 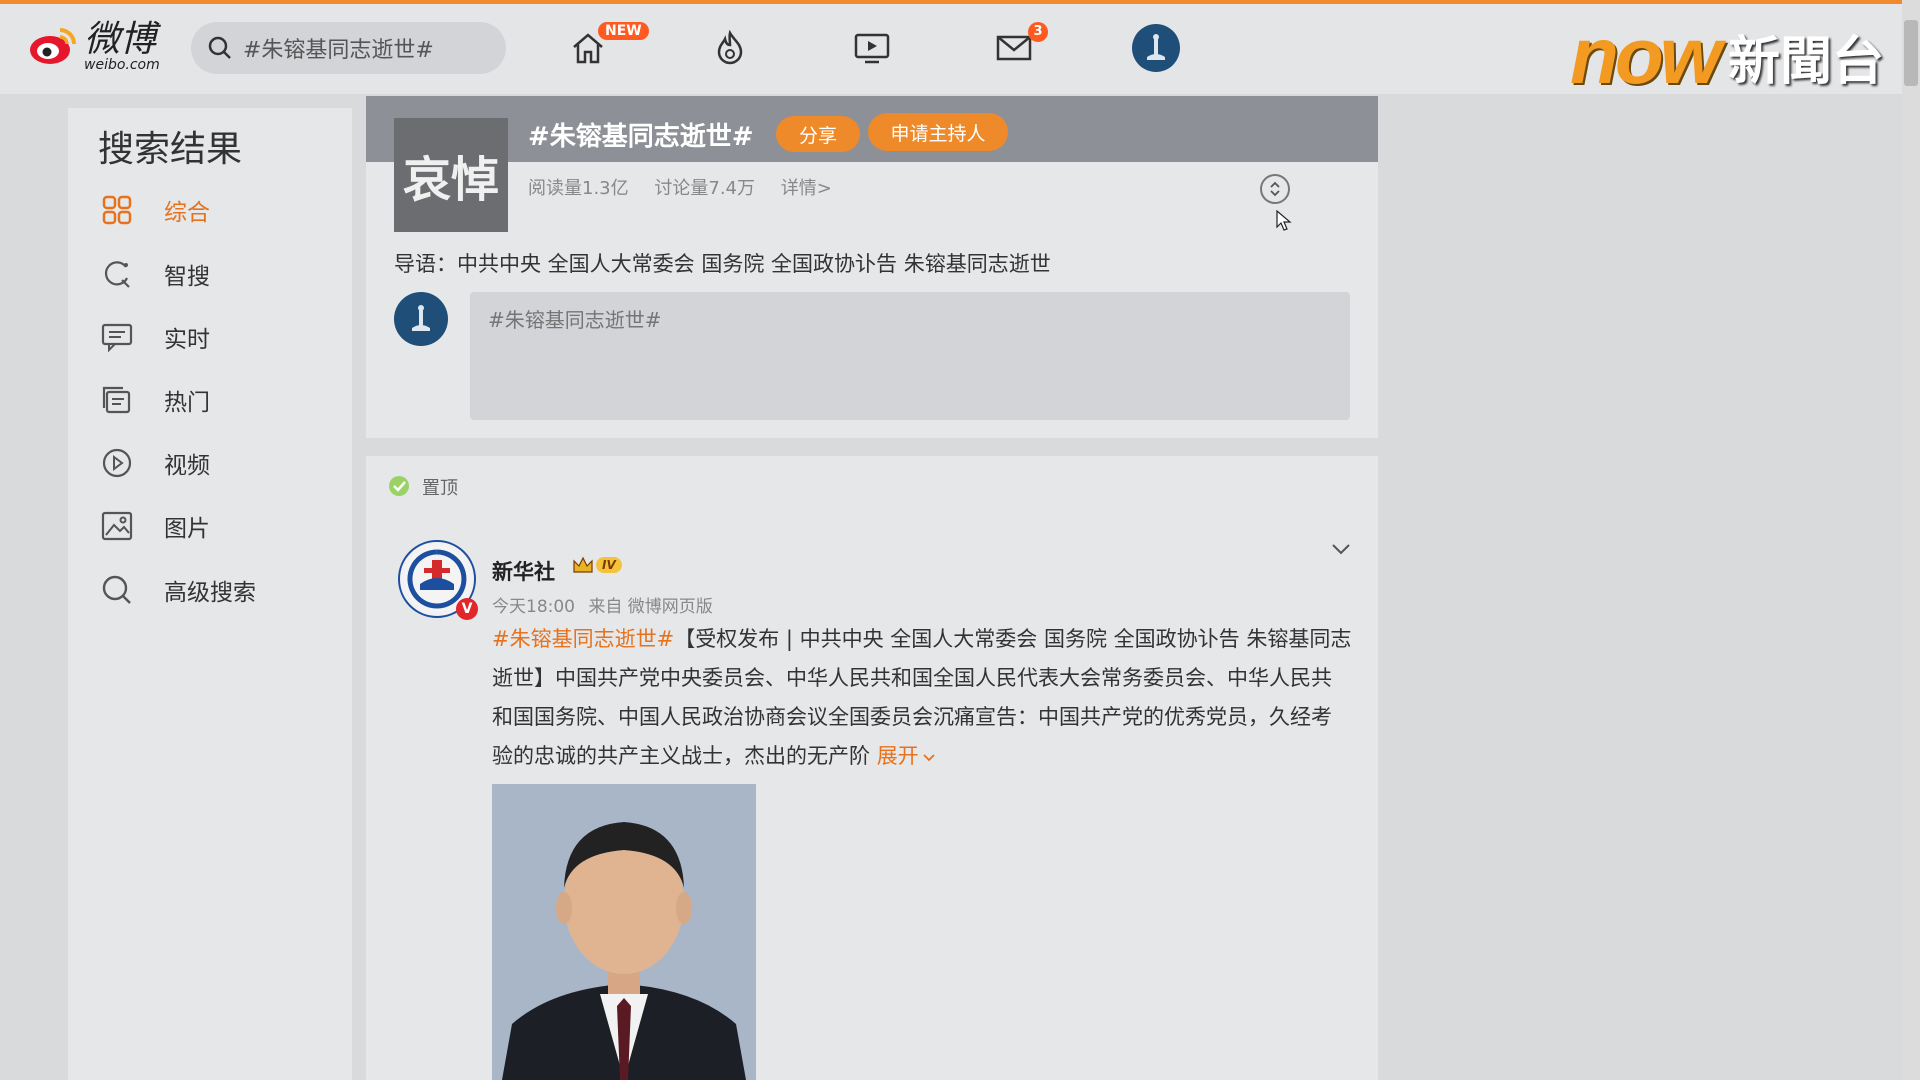 I want to click on mouse-cursor-icon, so click(x=1284, y=220).